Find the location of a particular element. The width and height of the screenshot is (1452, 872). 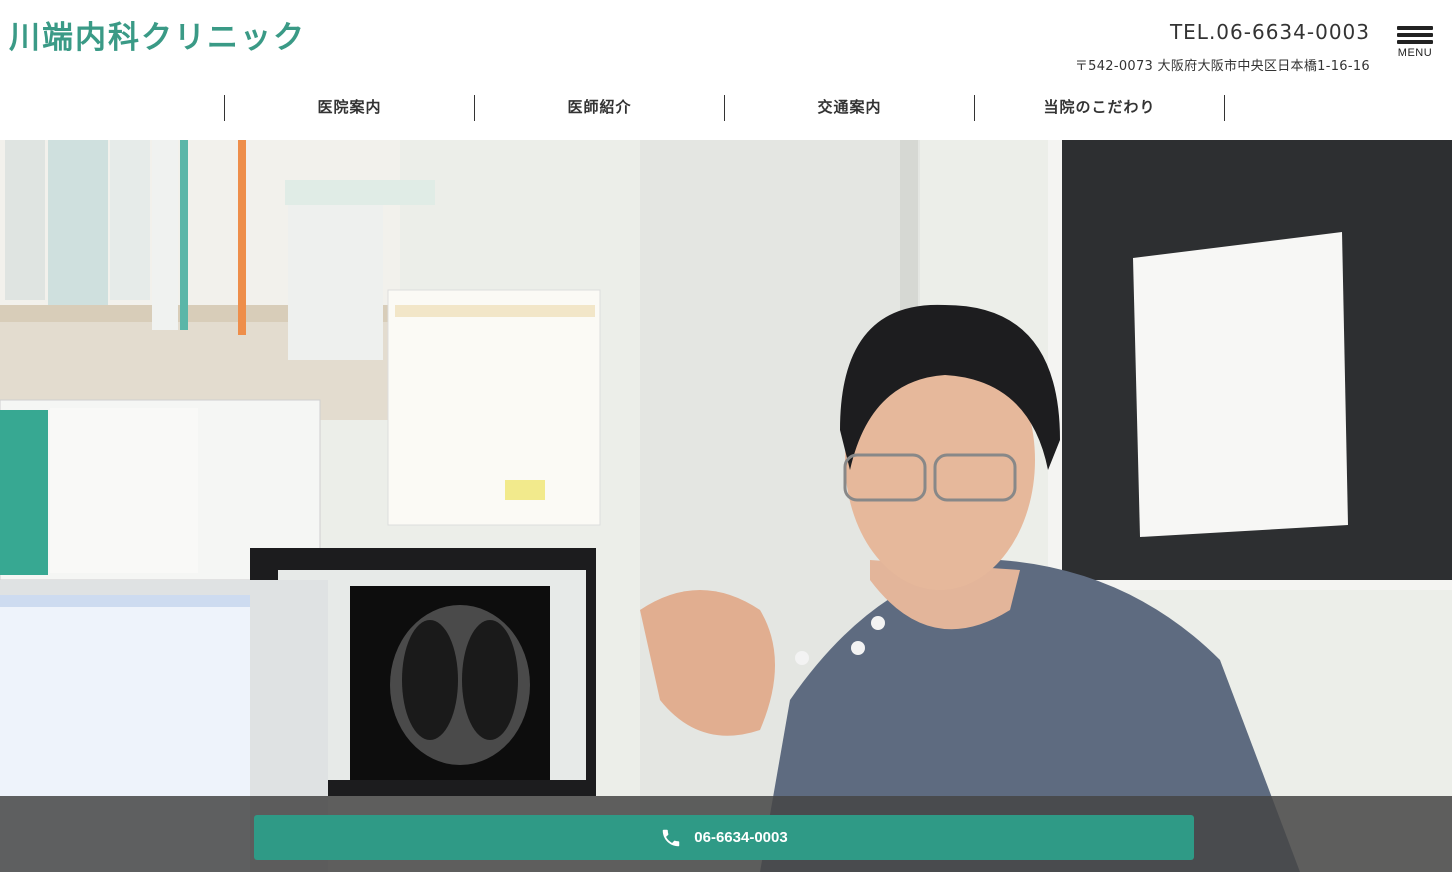

call-button-number: 06-6634-0003 is located at coordinates (741, 837).